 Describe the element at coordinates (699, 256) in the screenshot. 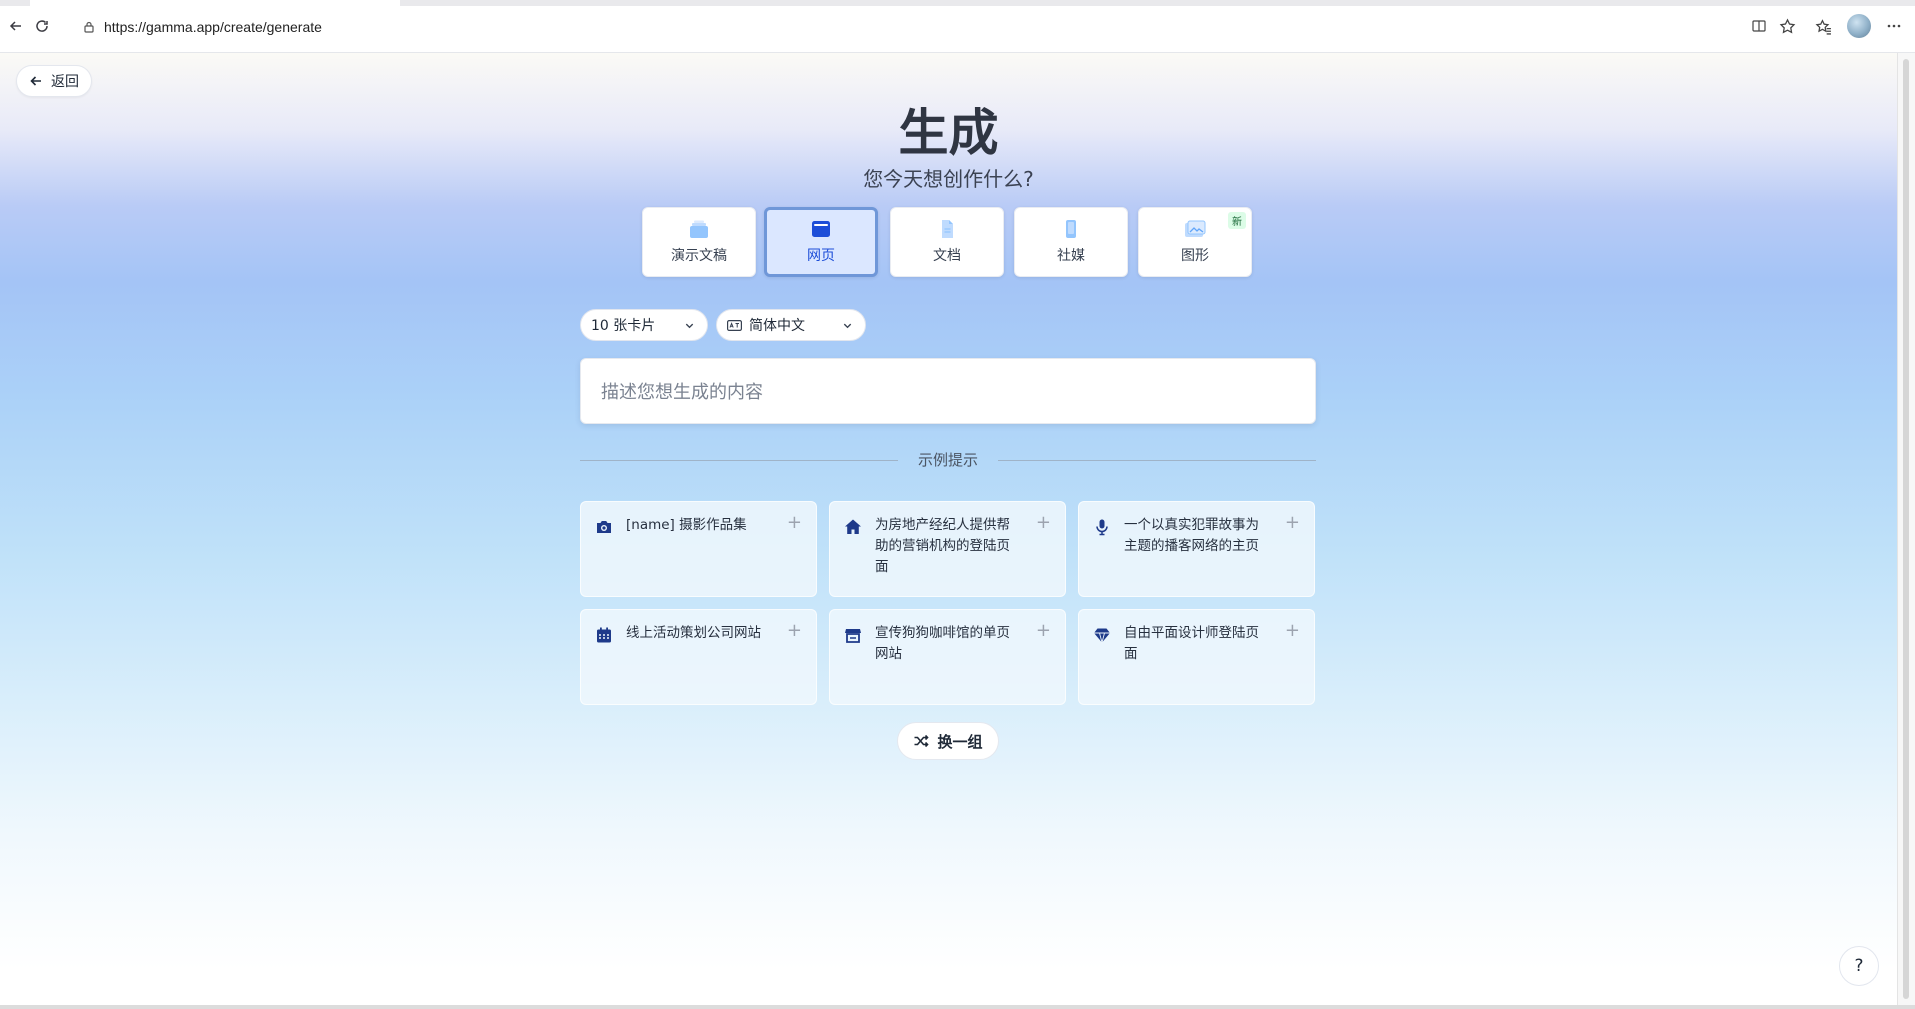

I see `type-card-label: 演示文稿` at that location.